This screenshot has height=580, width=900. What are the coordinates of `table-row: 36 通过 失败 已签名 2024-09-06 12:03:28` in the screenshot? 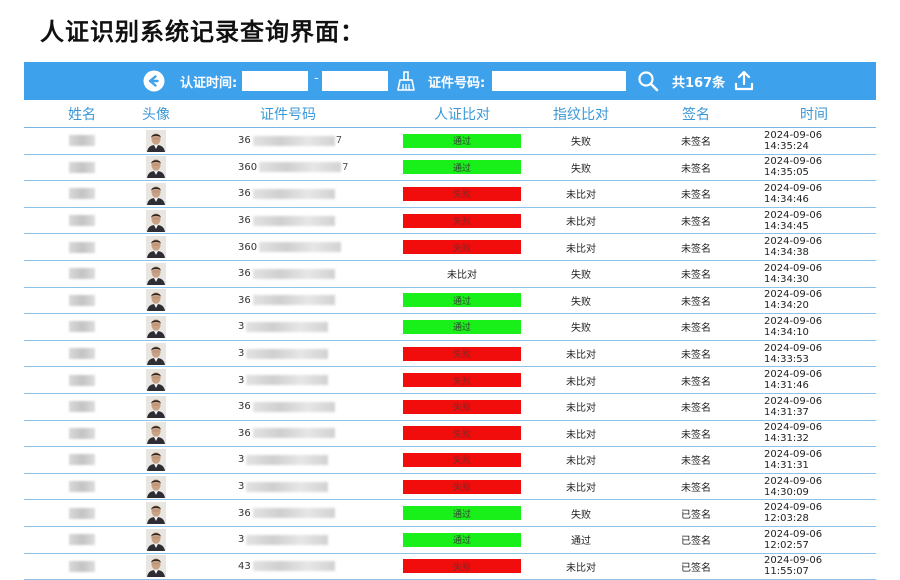 It's located at (450, 513).